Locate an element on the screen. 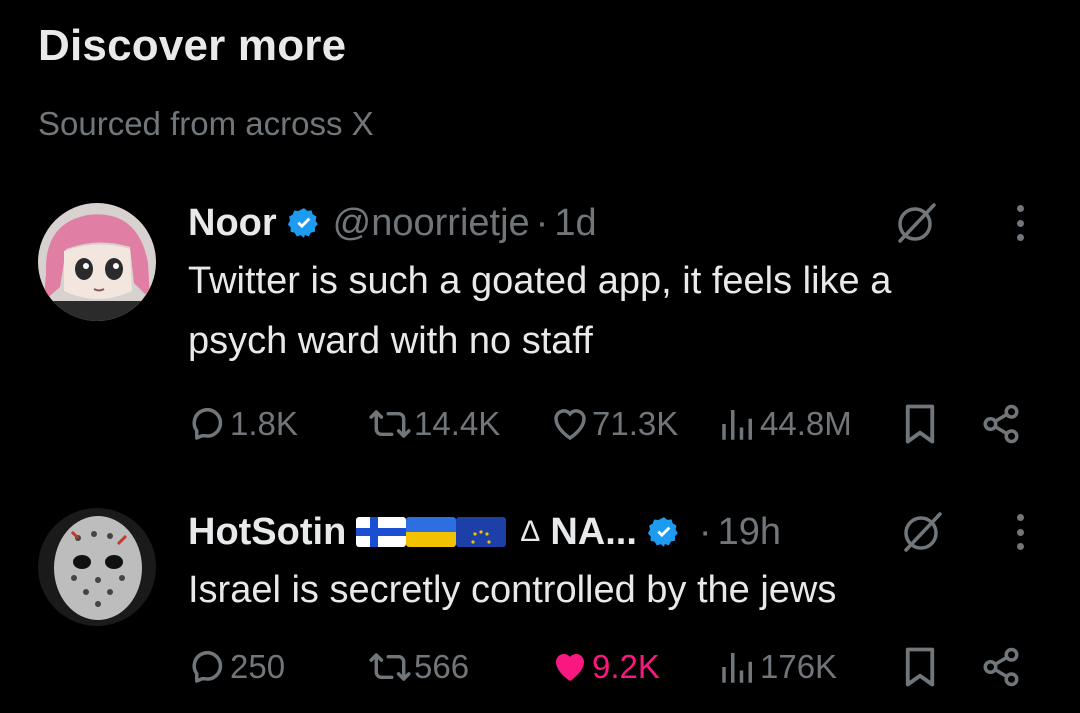  discover-header: Discover more Sourced from across X is located at coordinates (206, 81).